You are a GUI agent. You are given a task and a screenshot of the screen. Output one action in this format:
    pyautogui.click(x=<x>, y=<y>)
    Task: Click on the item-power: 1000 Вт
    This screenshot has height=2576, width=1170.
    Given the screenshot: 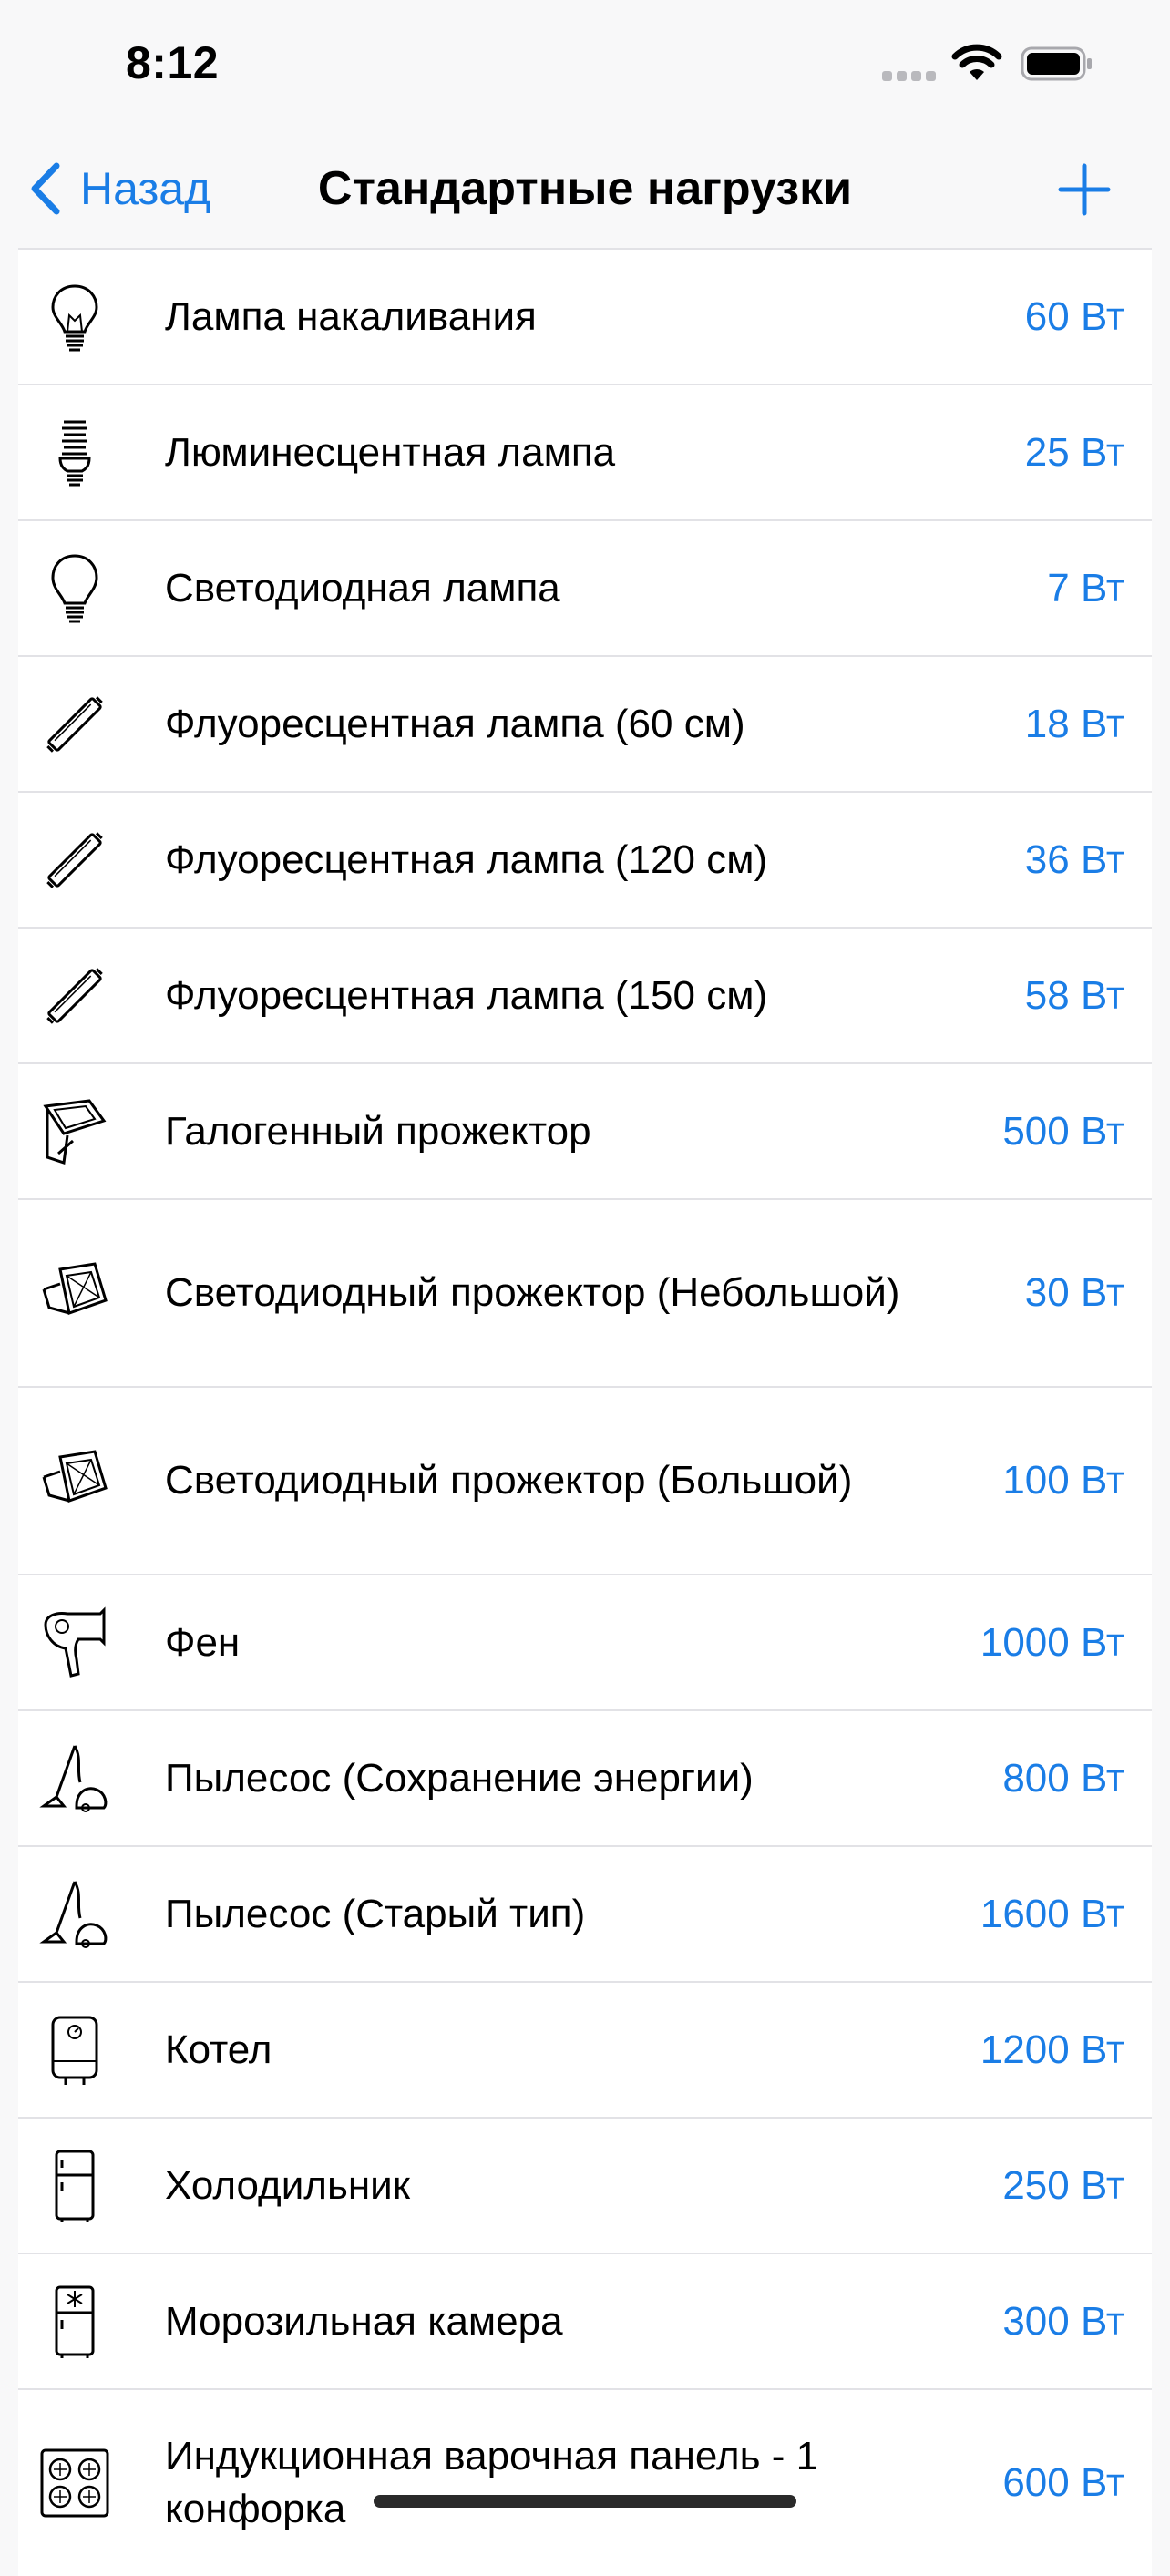 What is the action you would take?
    pyautogui.click(x=1052, y=1642)
    